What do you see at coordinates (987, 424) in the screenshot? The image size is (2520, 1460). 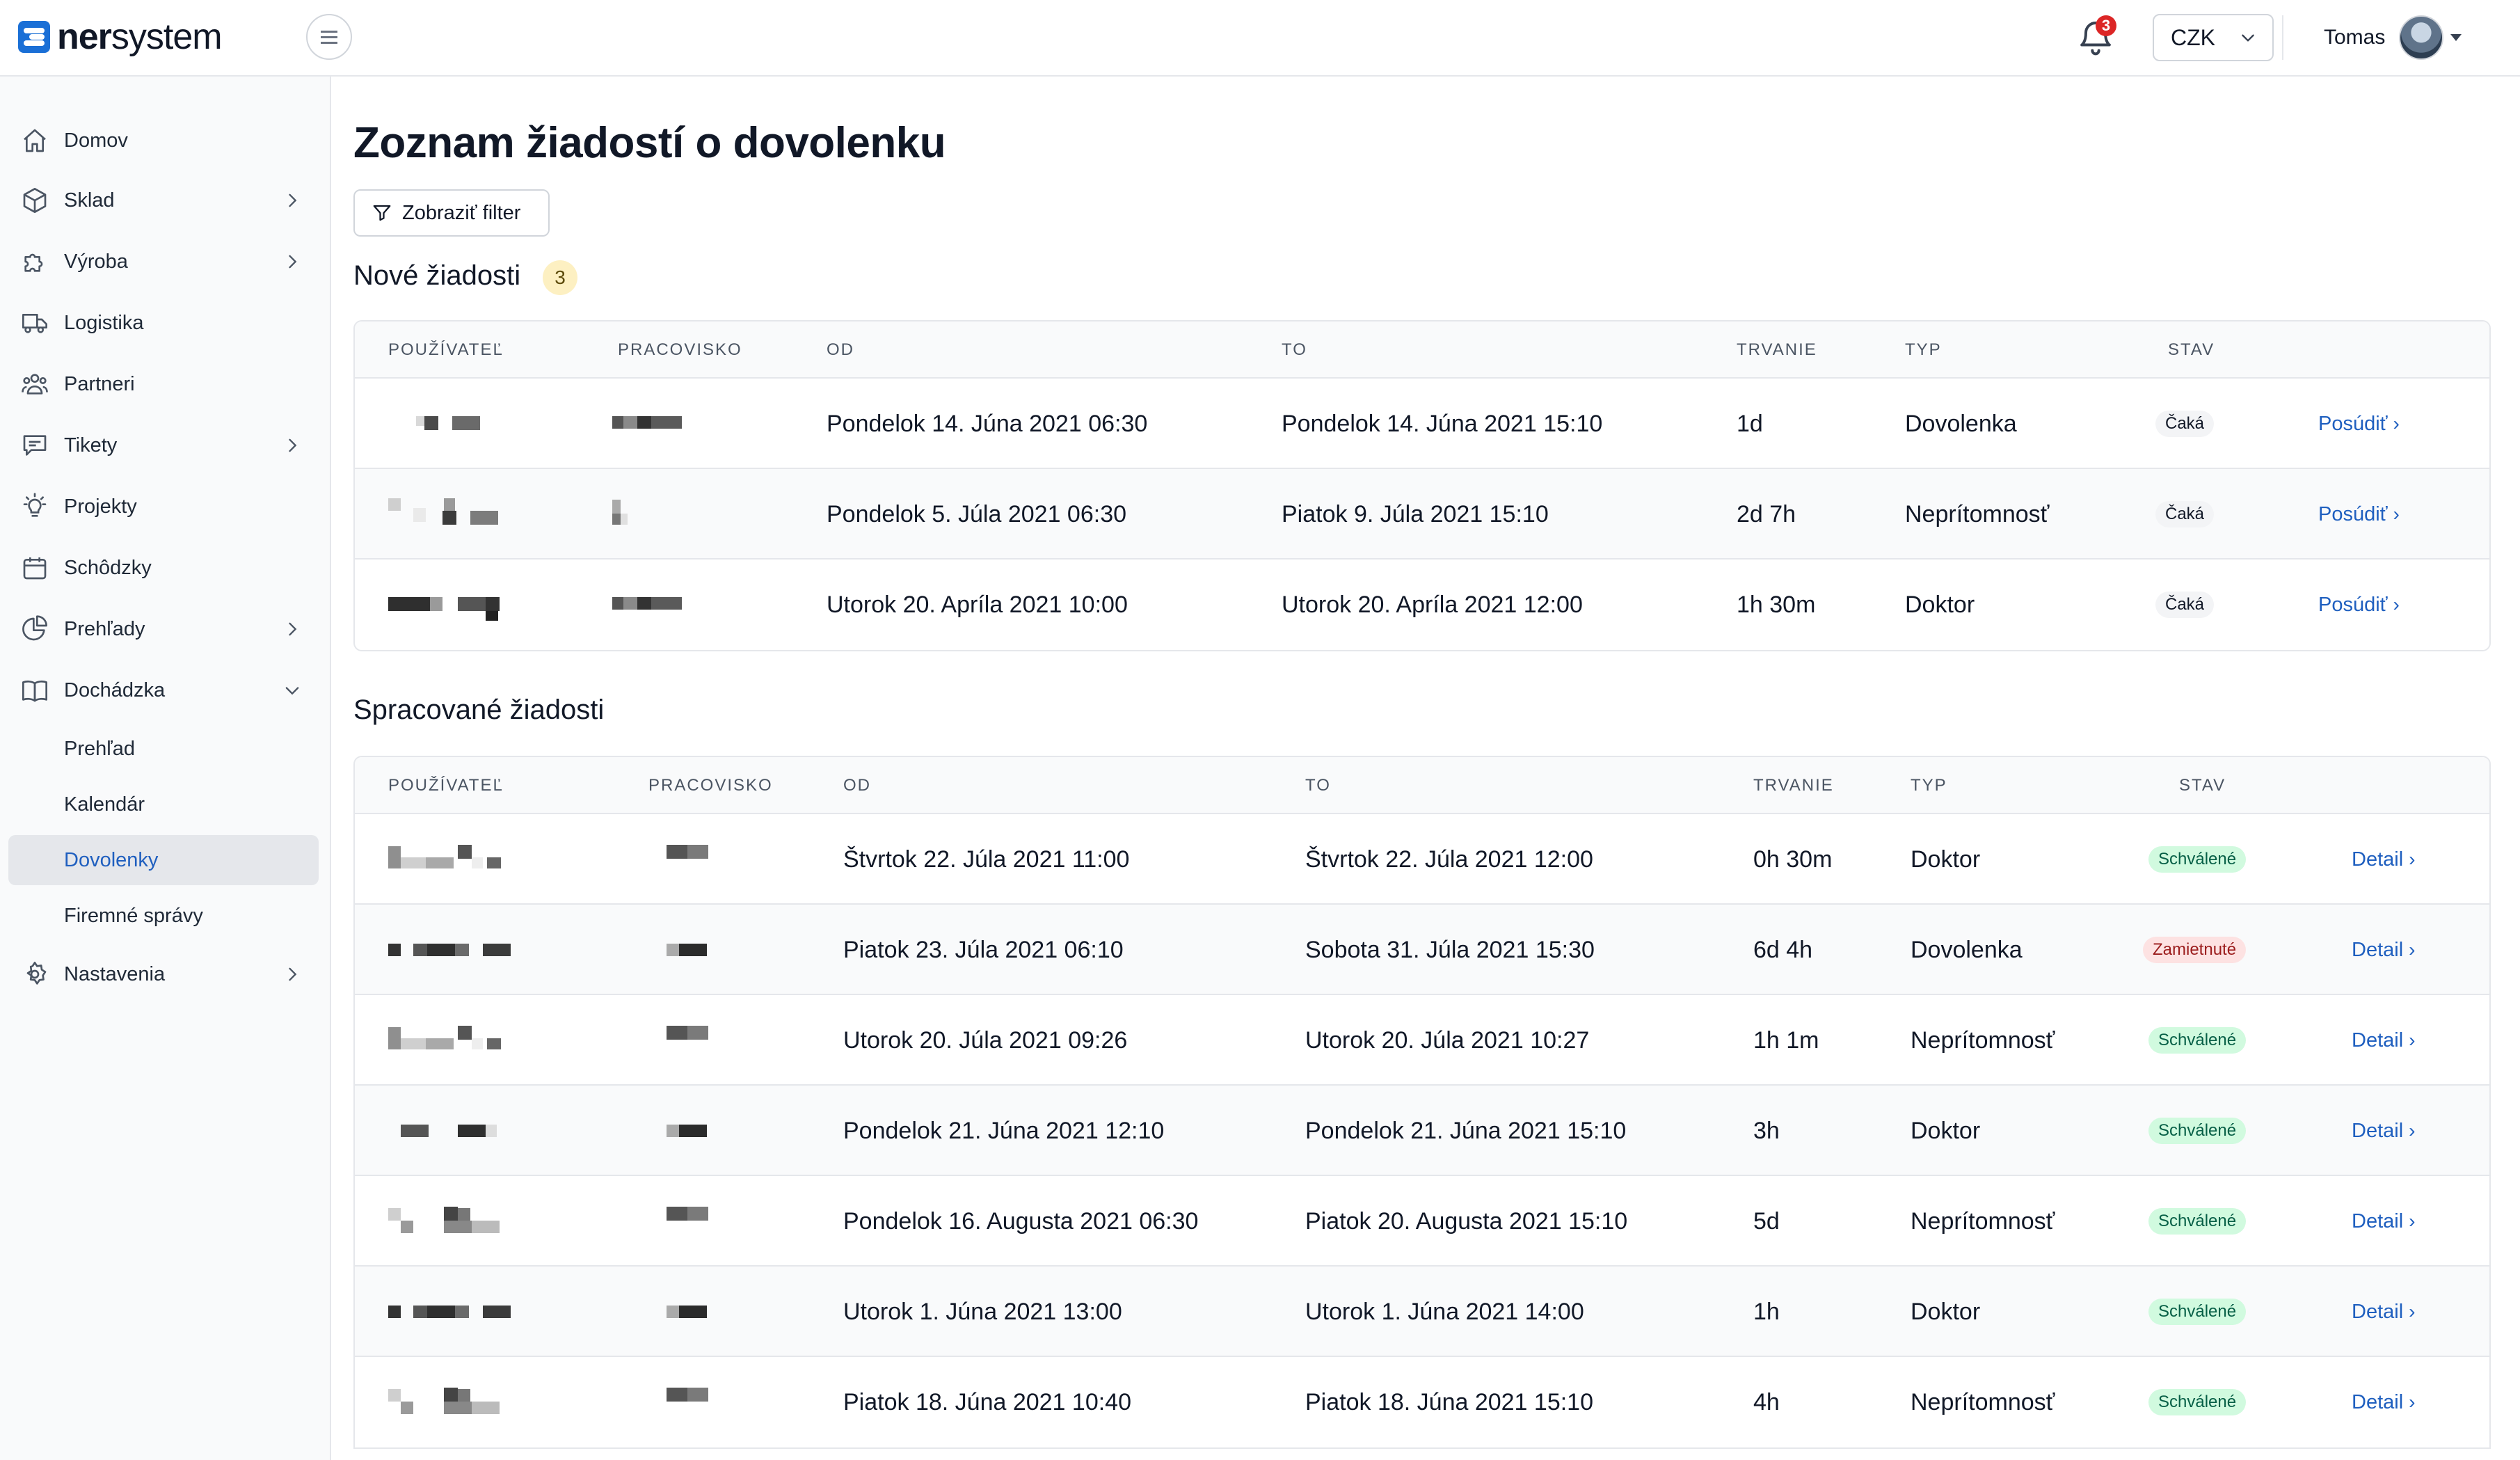 I see `from-date: Pondelok 14. Júna 2021 06:30` at bounding box center [987, 424].